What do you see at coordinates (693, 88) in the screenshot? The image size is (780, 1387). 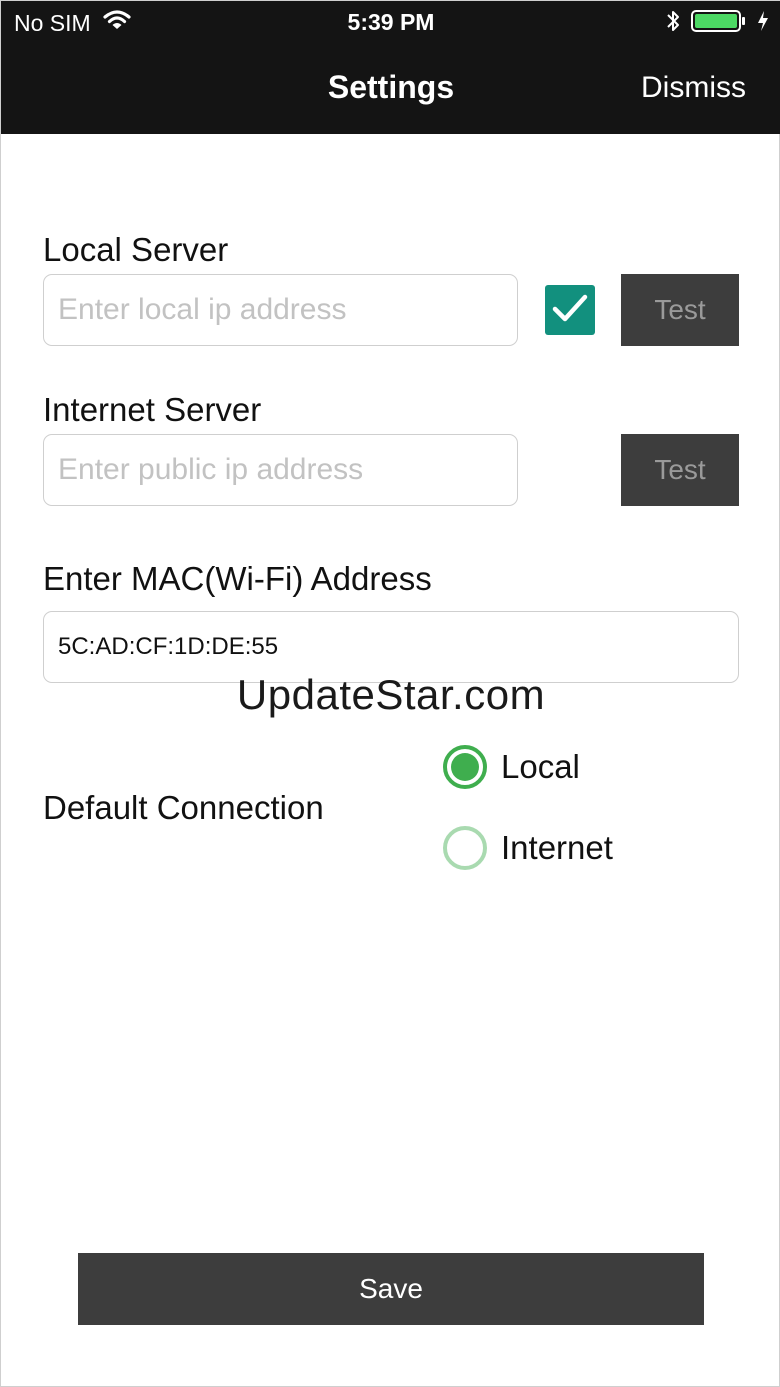 I see `dismiss-button: Dismiss` at bounding box center [693, 88].